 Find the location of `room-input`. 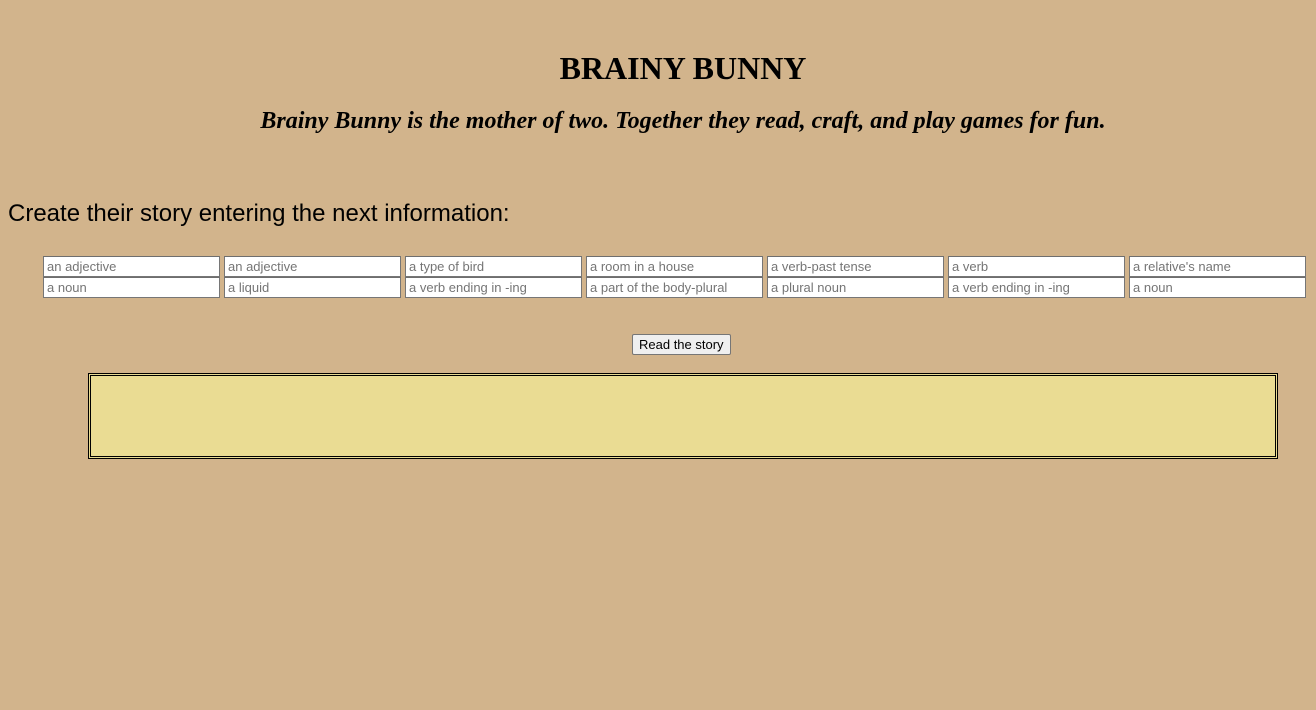

room-input is located at coordinates (674, 266).